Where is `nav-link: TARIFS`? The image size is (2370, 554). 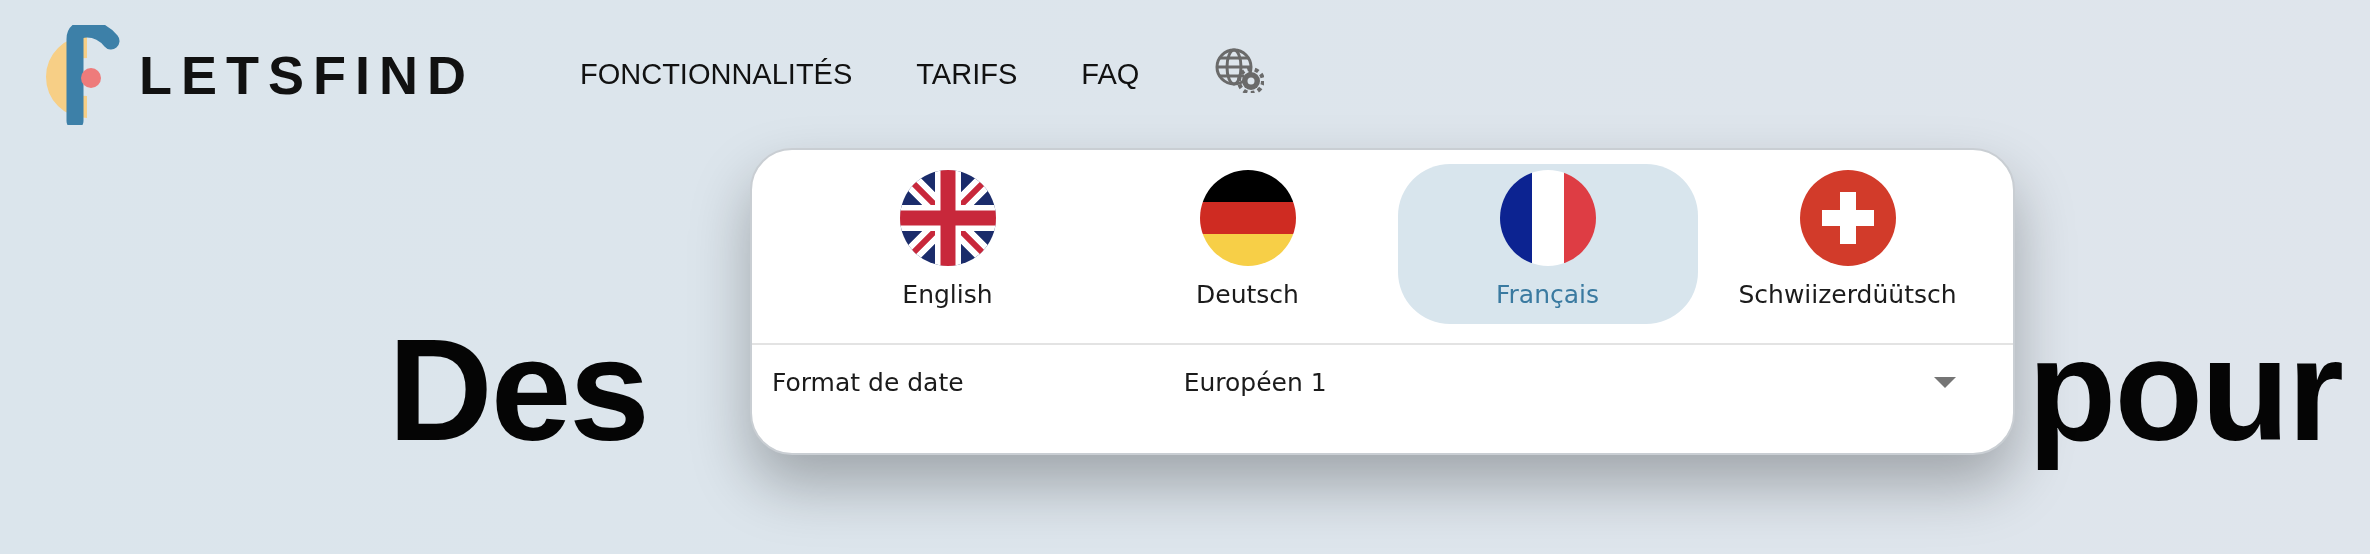 nav-link: TARIFS is located at coordinates (967, 75).